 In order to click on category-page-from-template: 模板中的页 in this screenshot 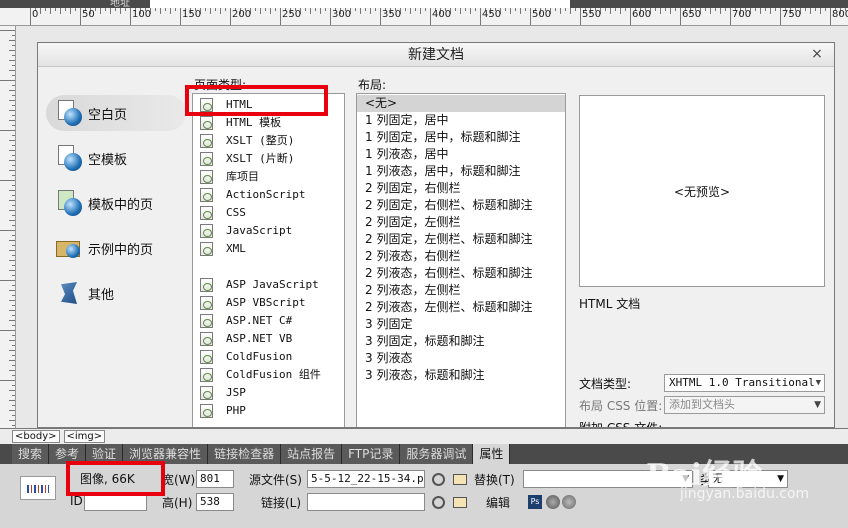, I will do `click(116, 203)`.